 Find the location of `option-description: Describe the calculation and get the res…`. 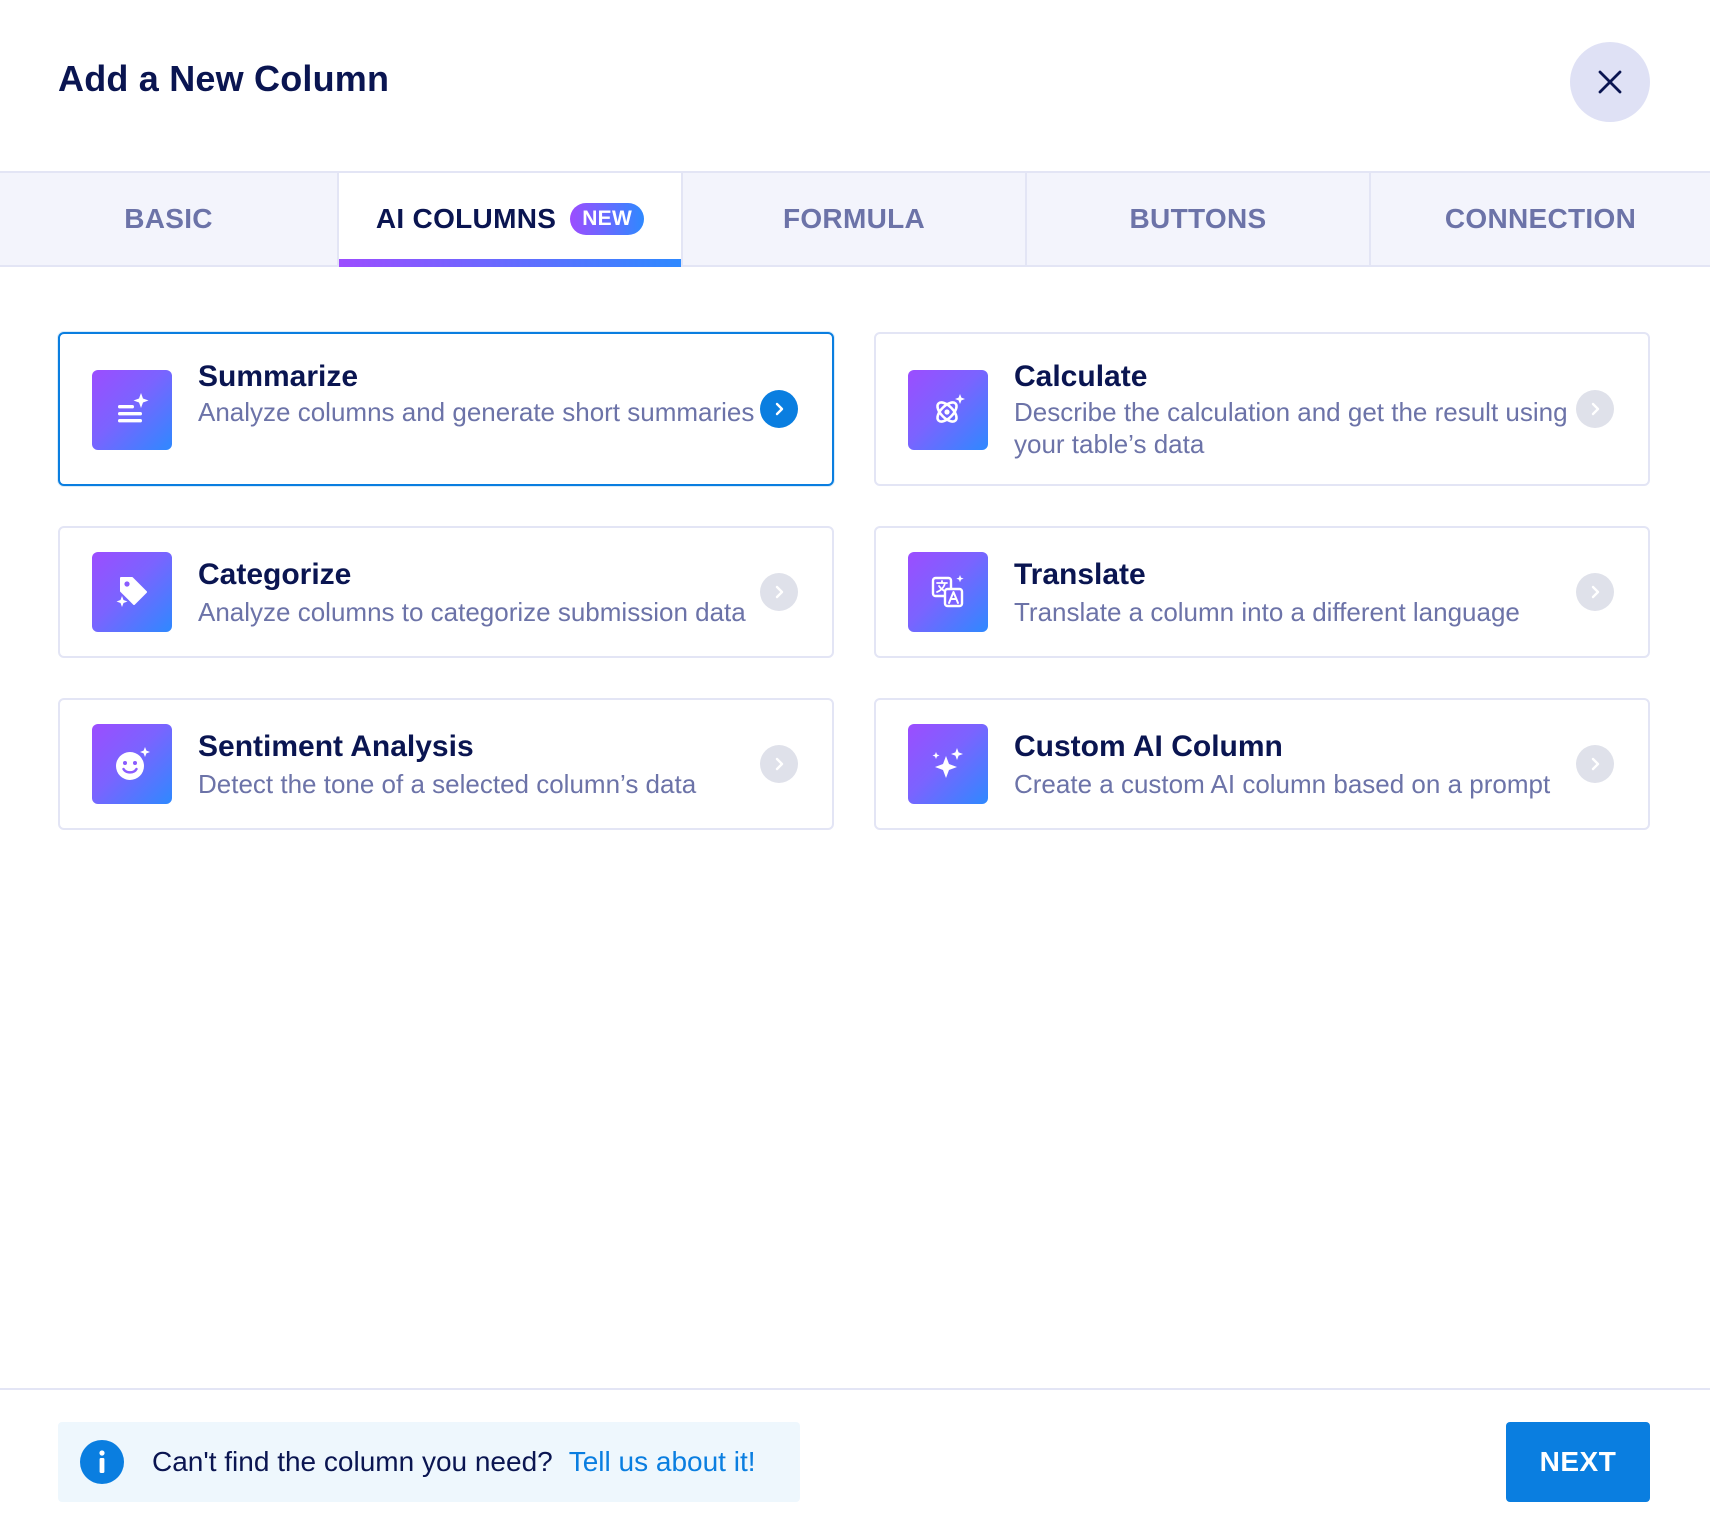

option-description: Describe the calculation and get the res… is located at coordinates (1291, 428).